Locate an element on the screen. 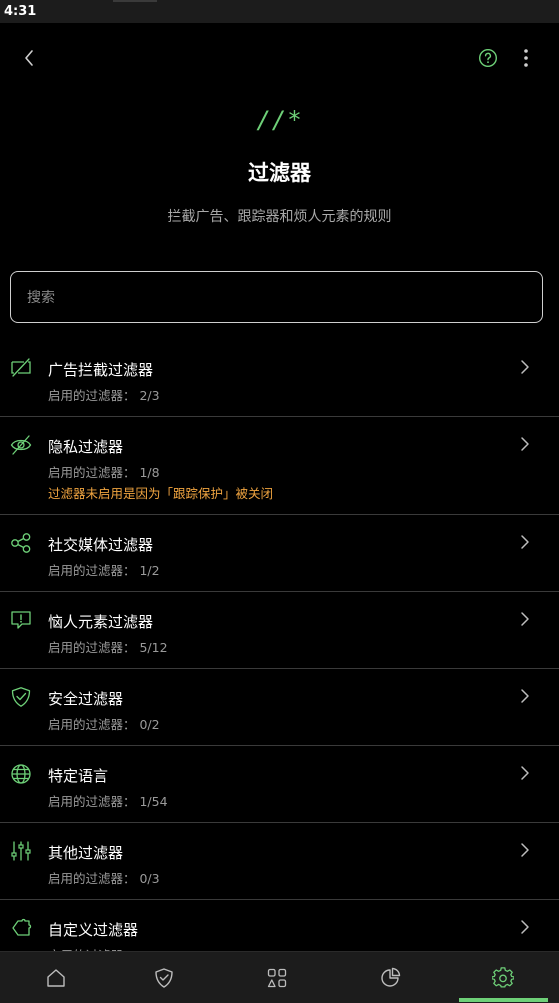  globe-icon is located at coordinates (21, 774).